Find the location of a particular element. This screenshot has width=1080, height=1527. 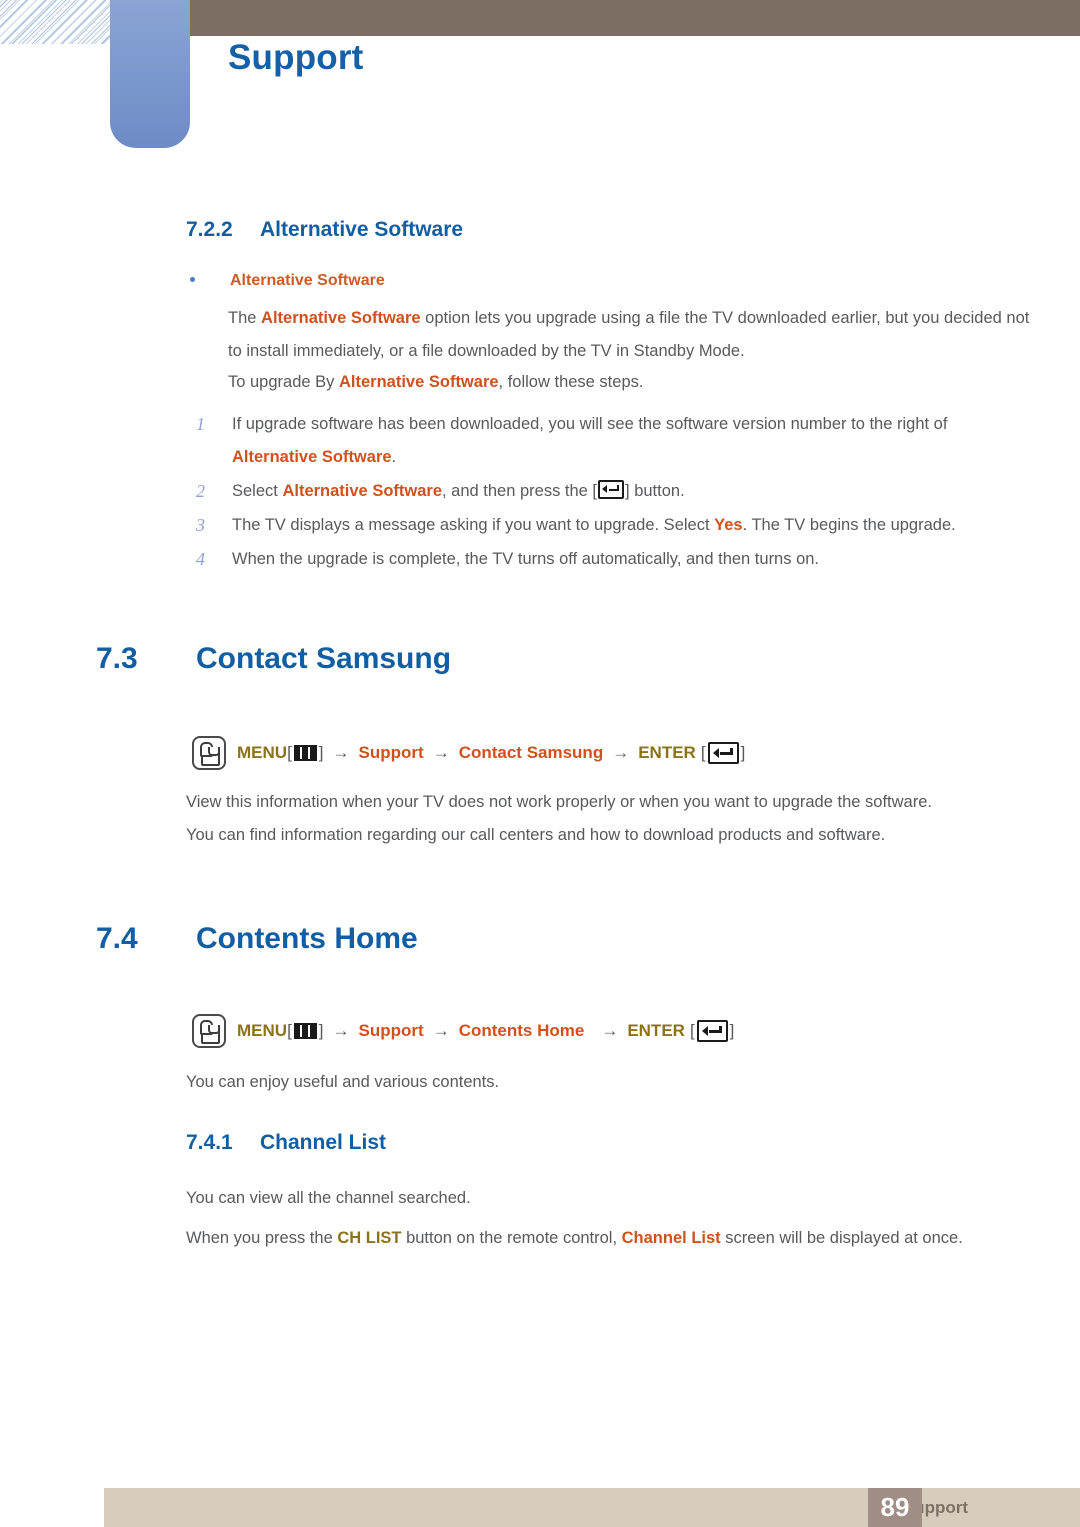

page-number-badge: 89 is located at coordinates (895, 1507).